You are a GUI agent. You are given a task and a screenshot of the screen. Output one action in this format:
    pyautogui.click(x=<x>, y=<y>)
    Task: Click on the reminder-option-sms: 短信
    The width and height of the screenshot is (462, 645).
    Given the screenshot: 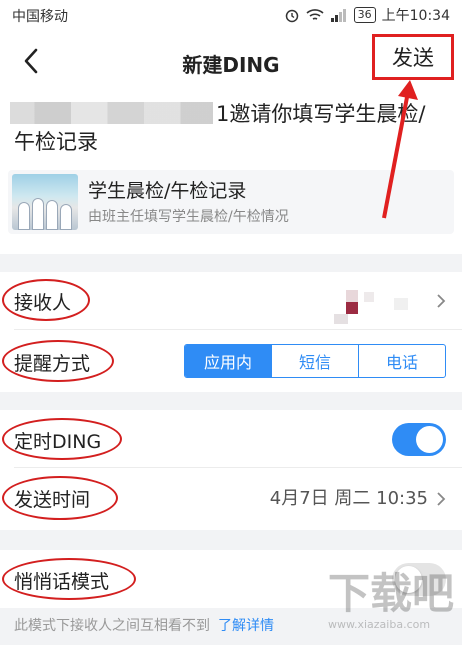 What is the action you would take?
    pyautogui.click(x=315, y=361)
    